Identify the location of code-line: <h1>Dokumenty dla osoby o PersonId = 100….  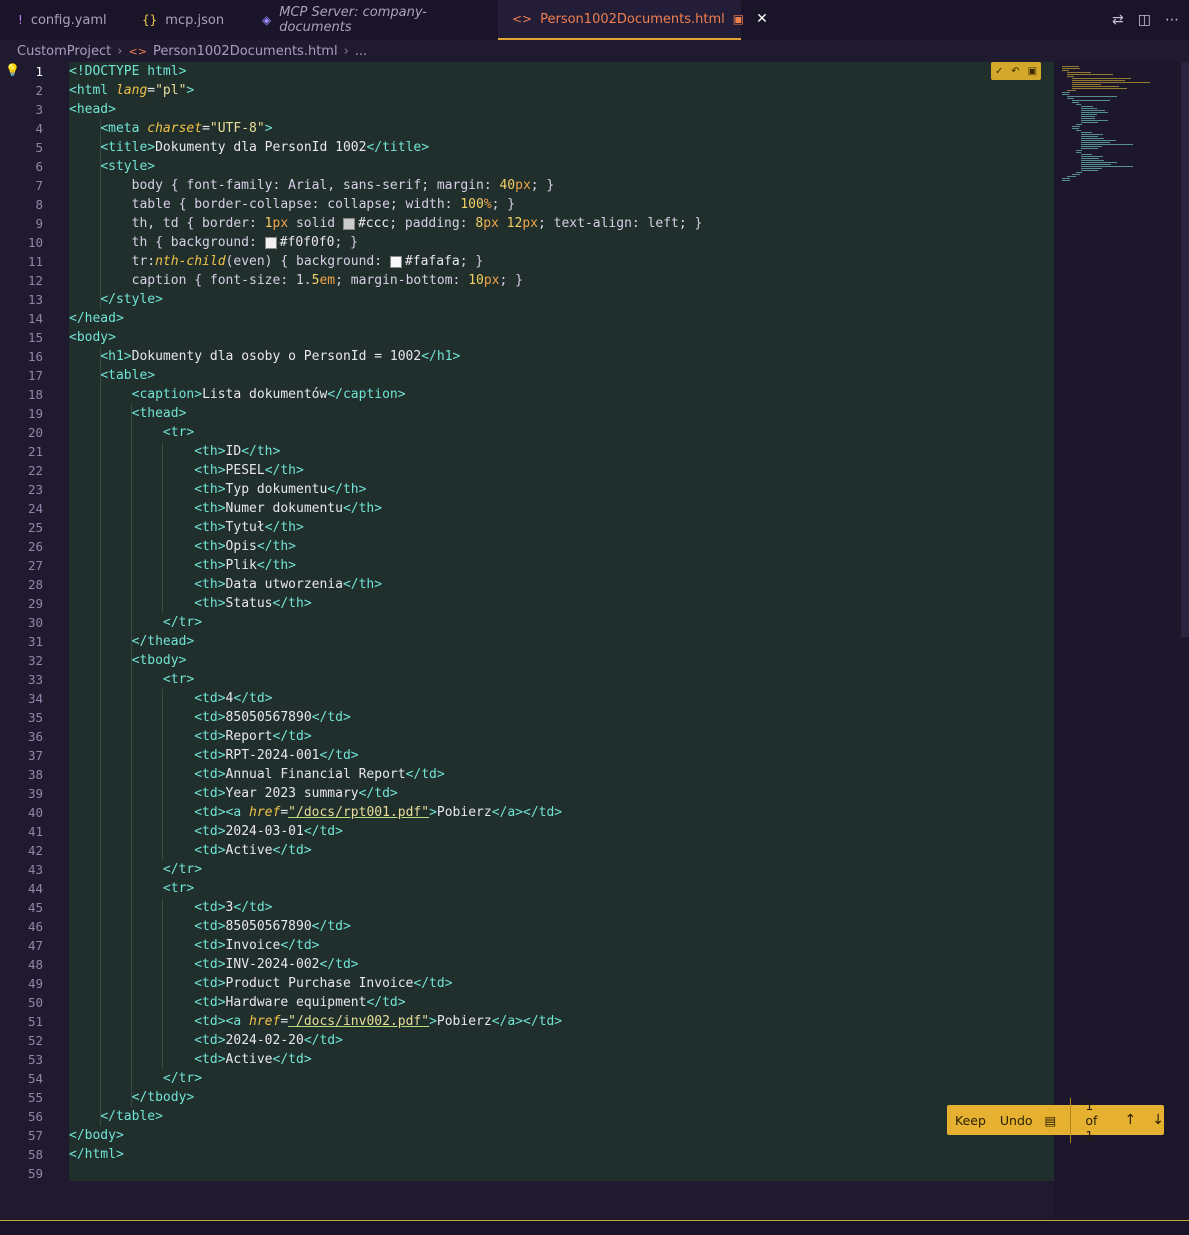
(264, 356).